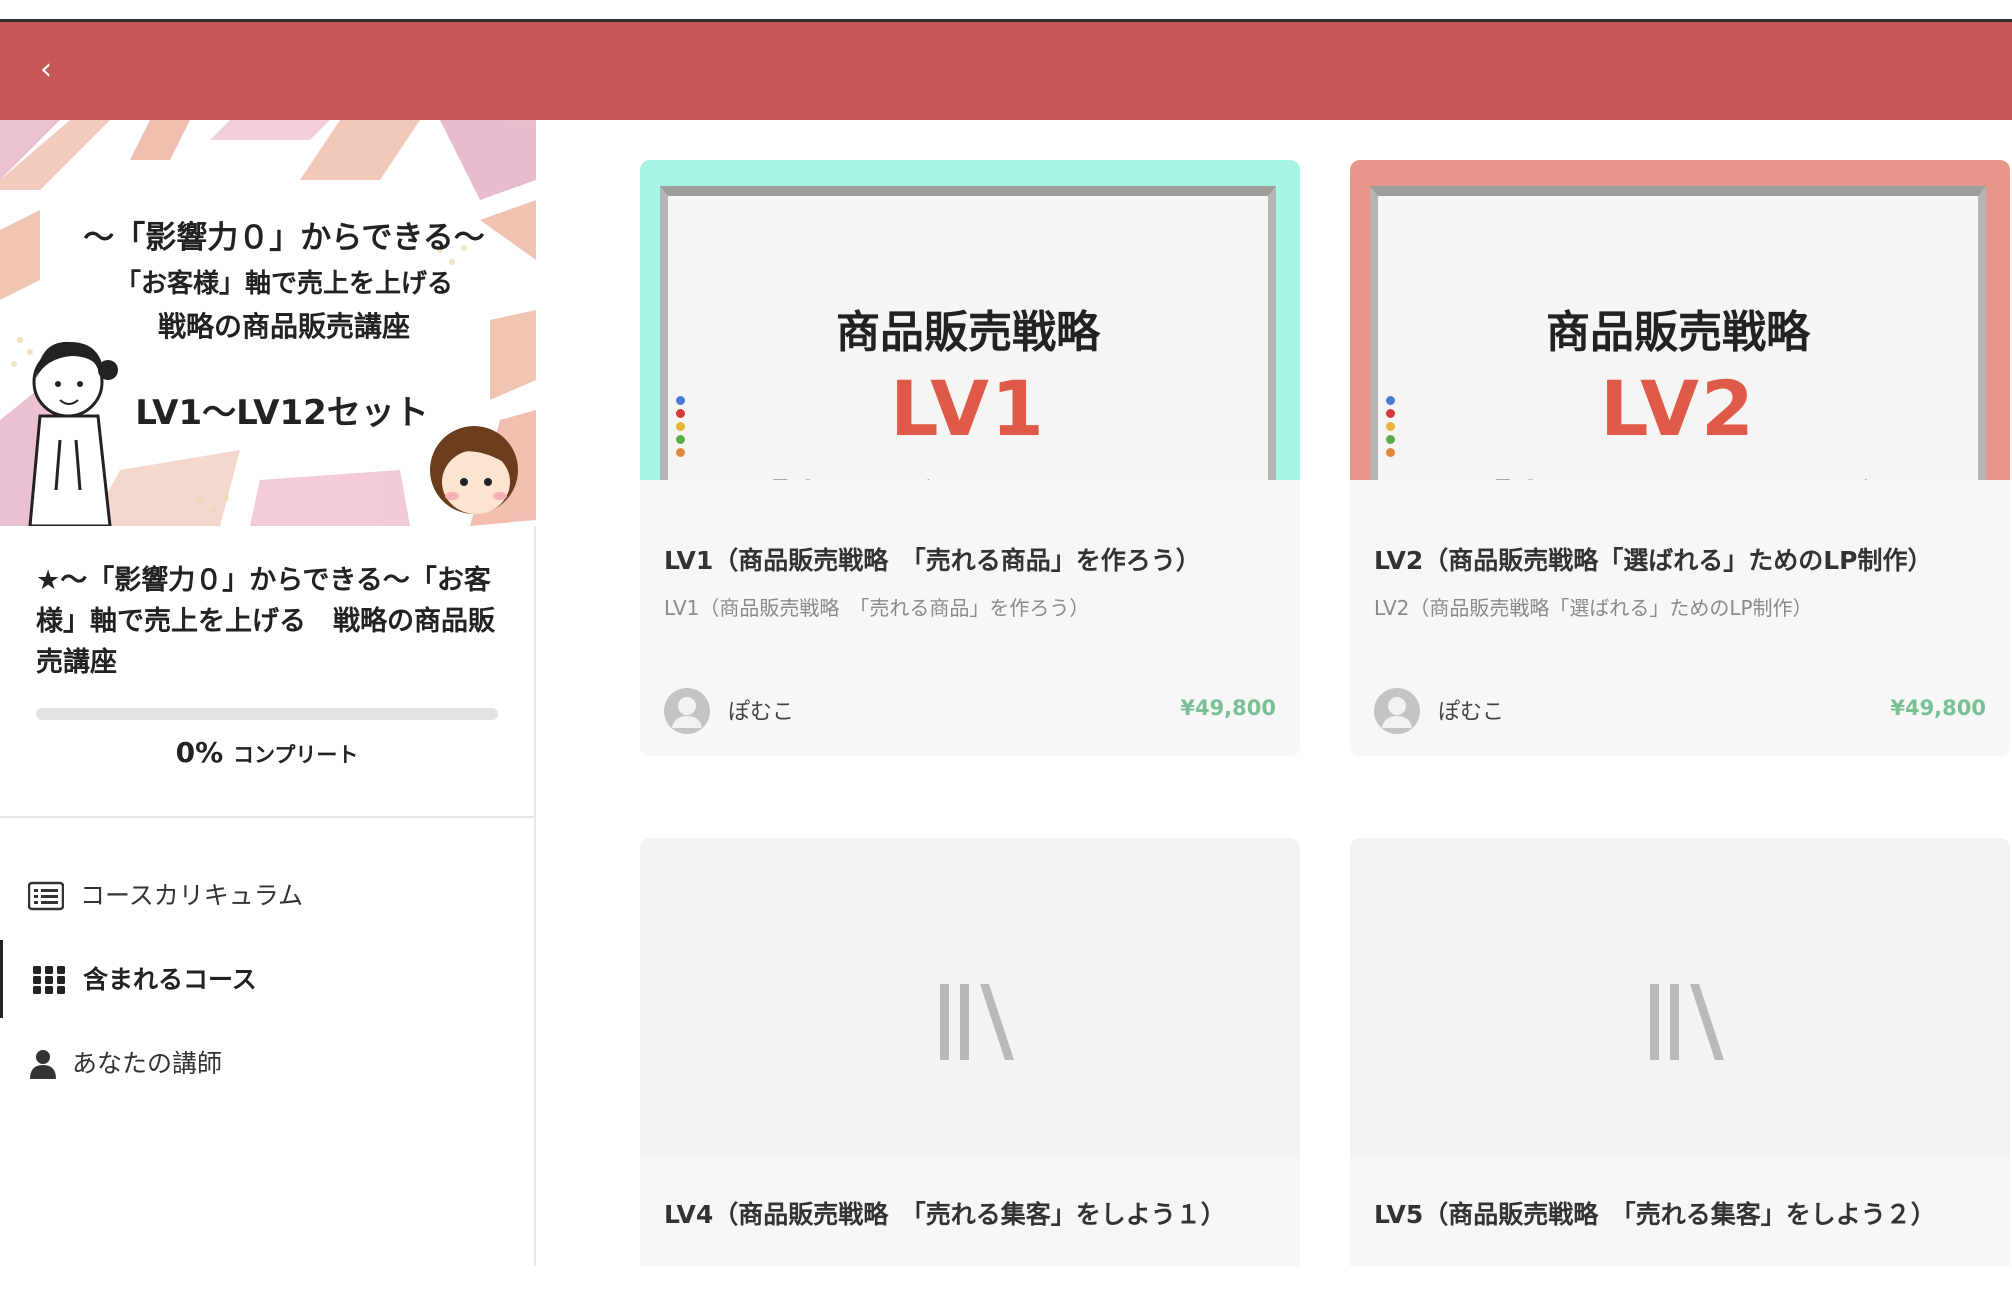 The height and width of the screenshot is (1304, 2012). What do you see at coordinates (283, 238) in the screenshot?
I see `banner-line1: 〜「影響力０」からできる〜` at bounding box center [283, 238].